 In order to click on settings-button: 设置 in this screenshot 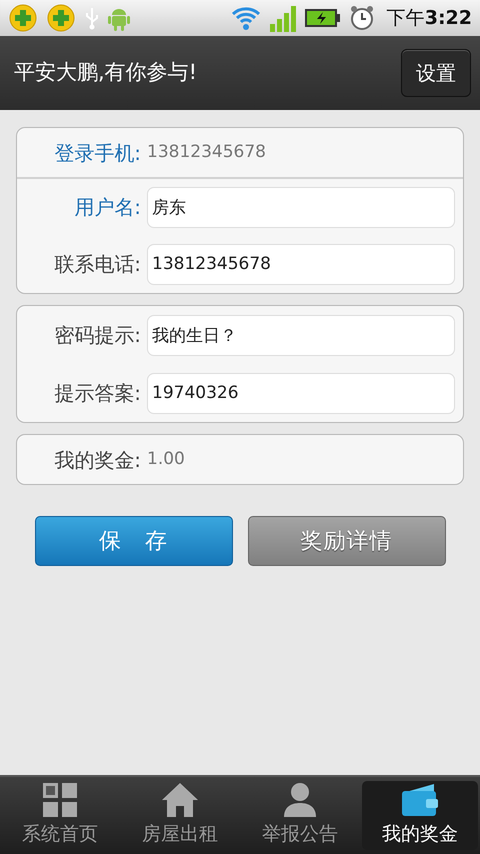, I will do `click(436, 73)`.